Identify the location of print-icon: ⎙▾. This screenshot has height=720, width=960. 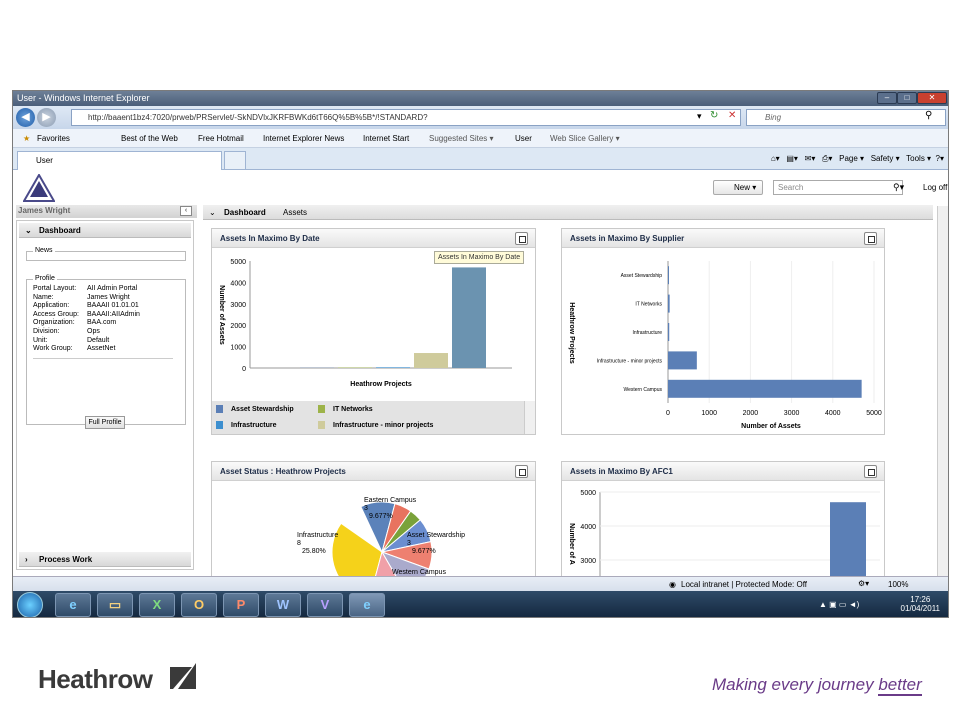
(827, 158).